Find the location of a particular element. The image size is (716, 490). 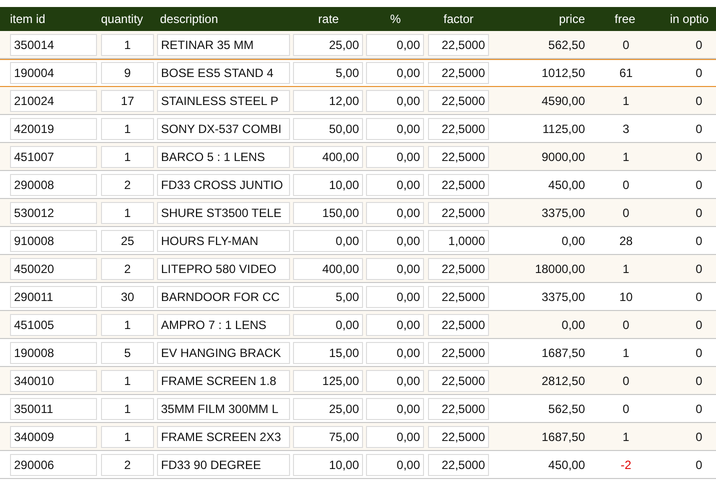

item-id-field: 290011 is located at coordinates (53, 297).